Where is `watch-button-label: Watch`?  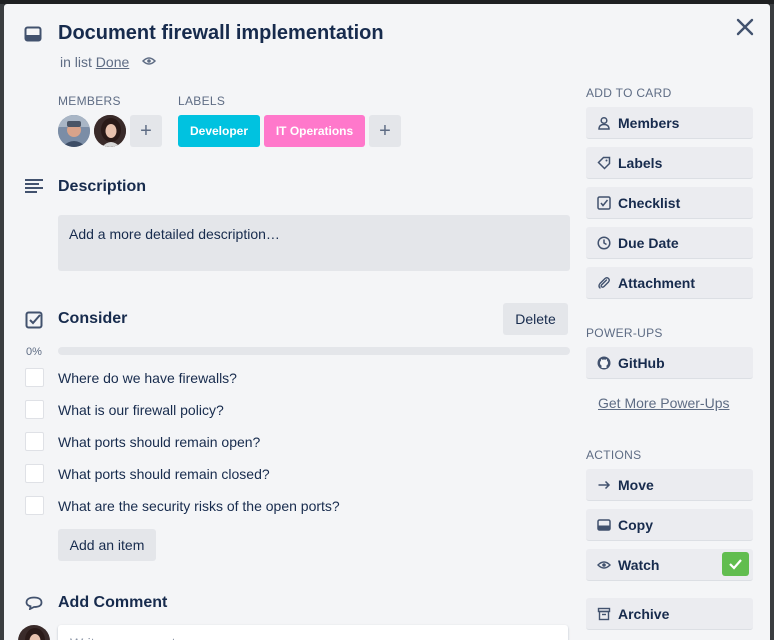
watch-button-label: Watch is located at coordinates (639, 565).